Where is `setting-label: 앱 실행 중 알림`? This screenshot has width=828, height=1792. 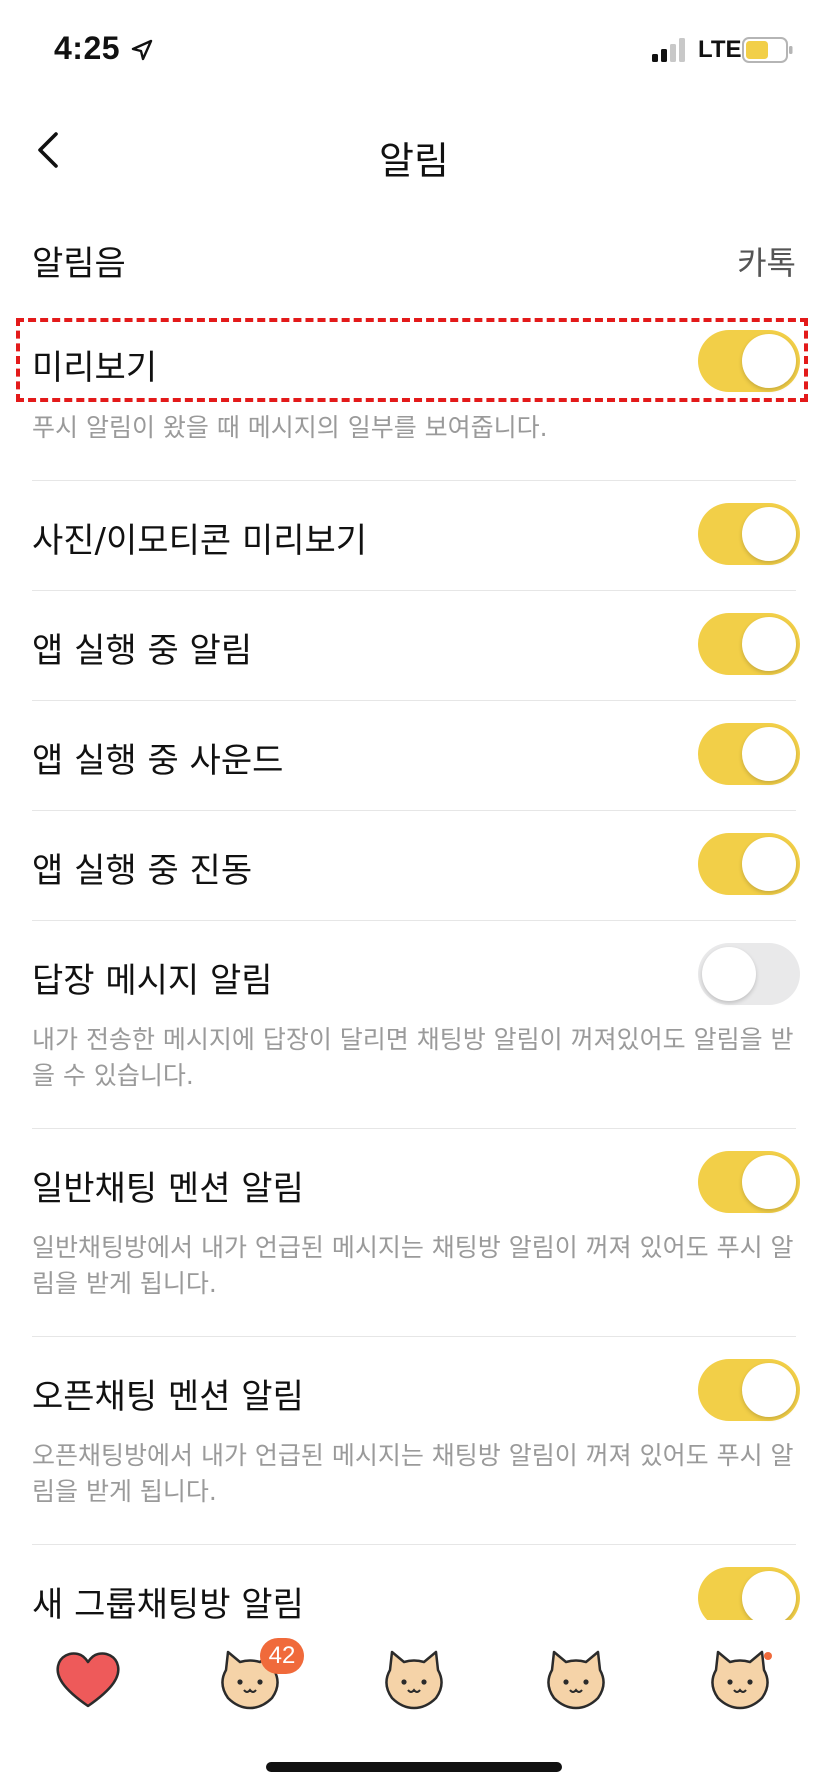 setting-label: 앱 실행 중 알림 is located at coordinates (142, 651).